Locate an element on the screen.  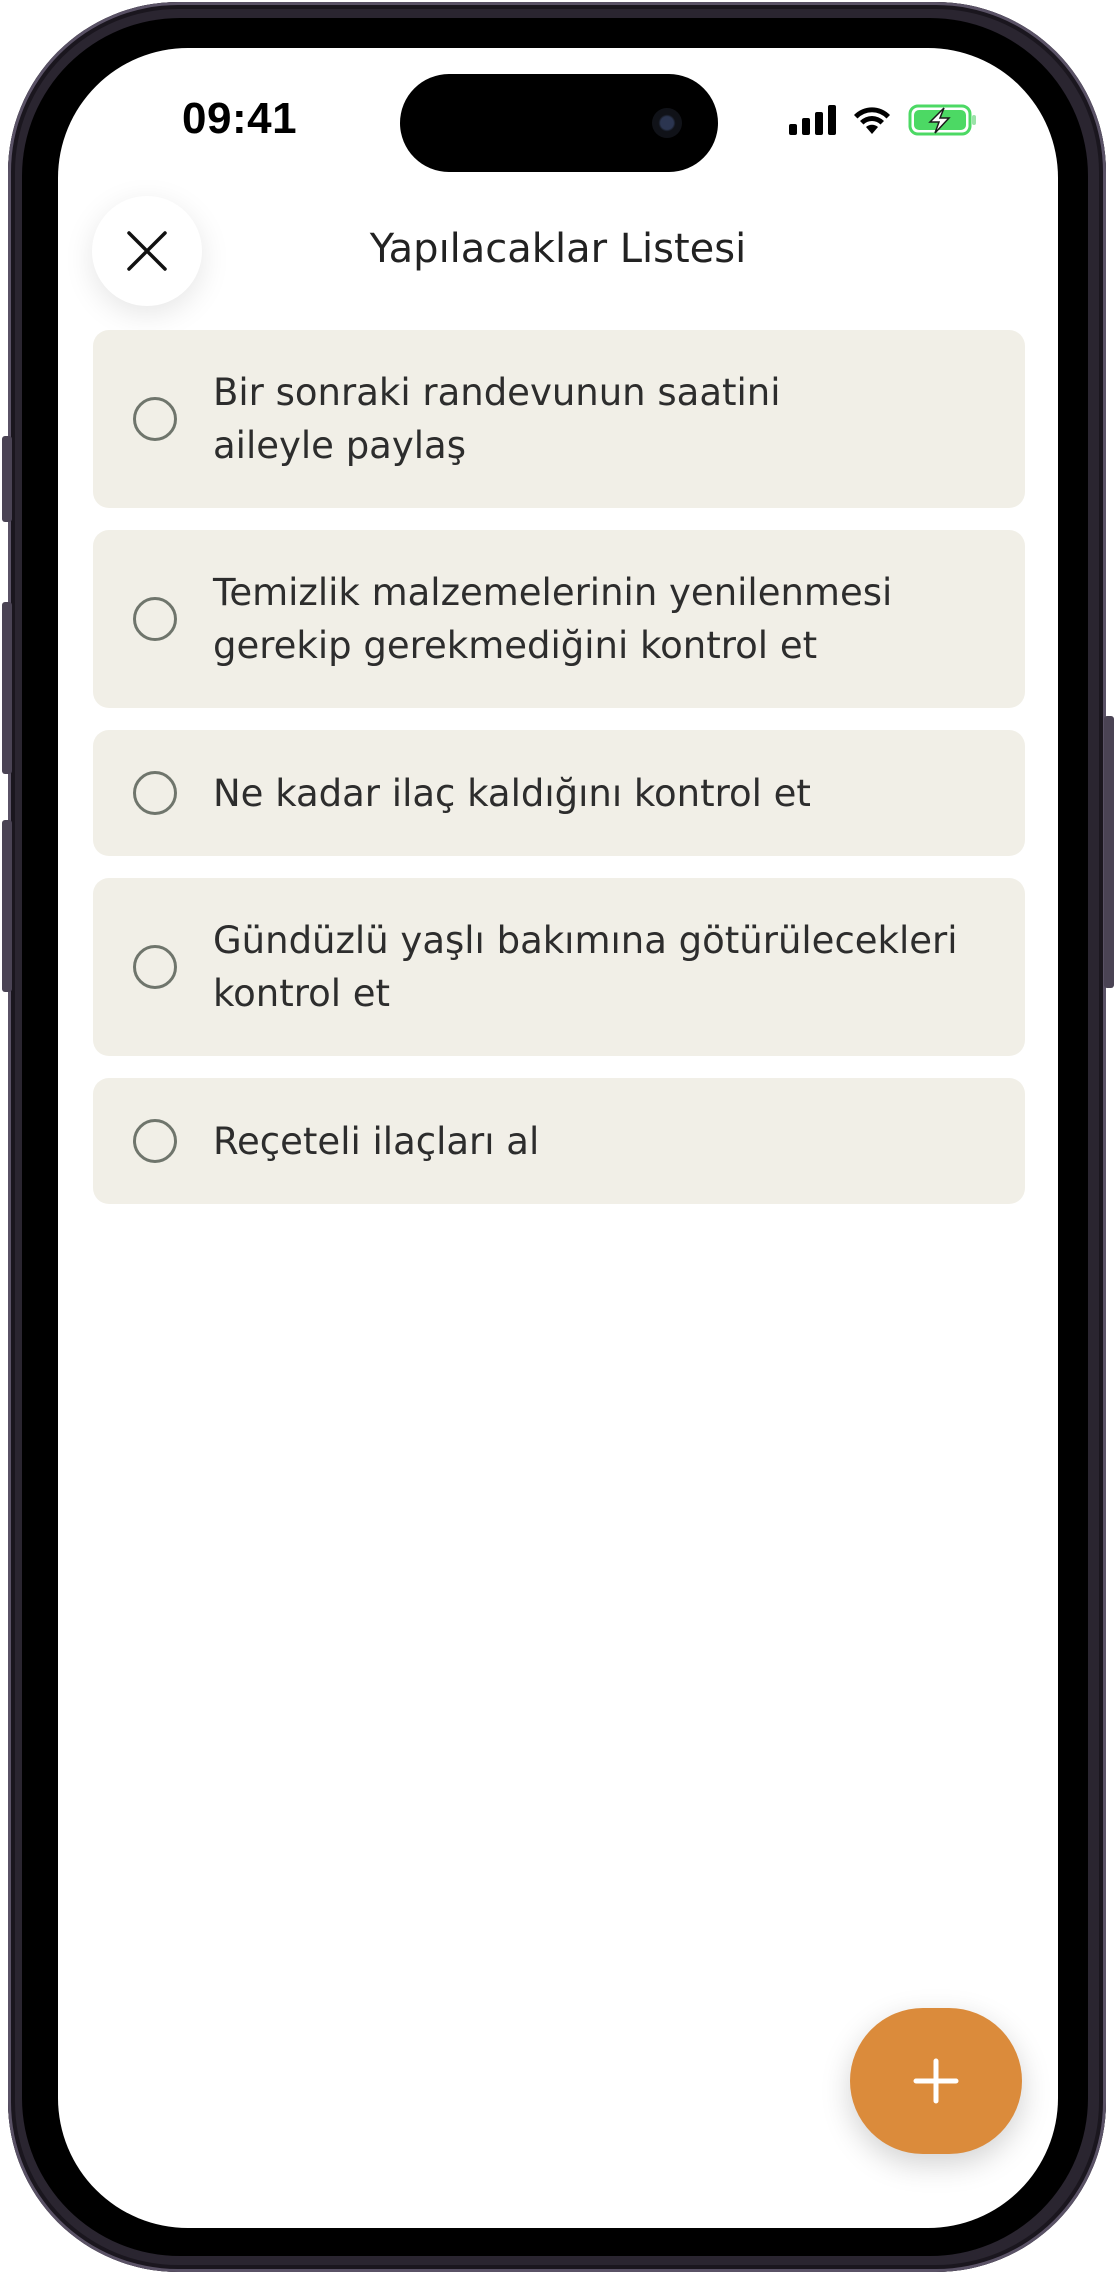
battery-charging-icon is located at coordinates (942, 120).